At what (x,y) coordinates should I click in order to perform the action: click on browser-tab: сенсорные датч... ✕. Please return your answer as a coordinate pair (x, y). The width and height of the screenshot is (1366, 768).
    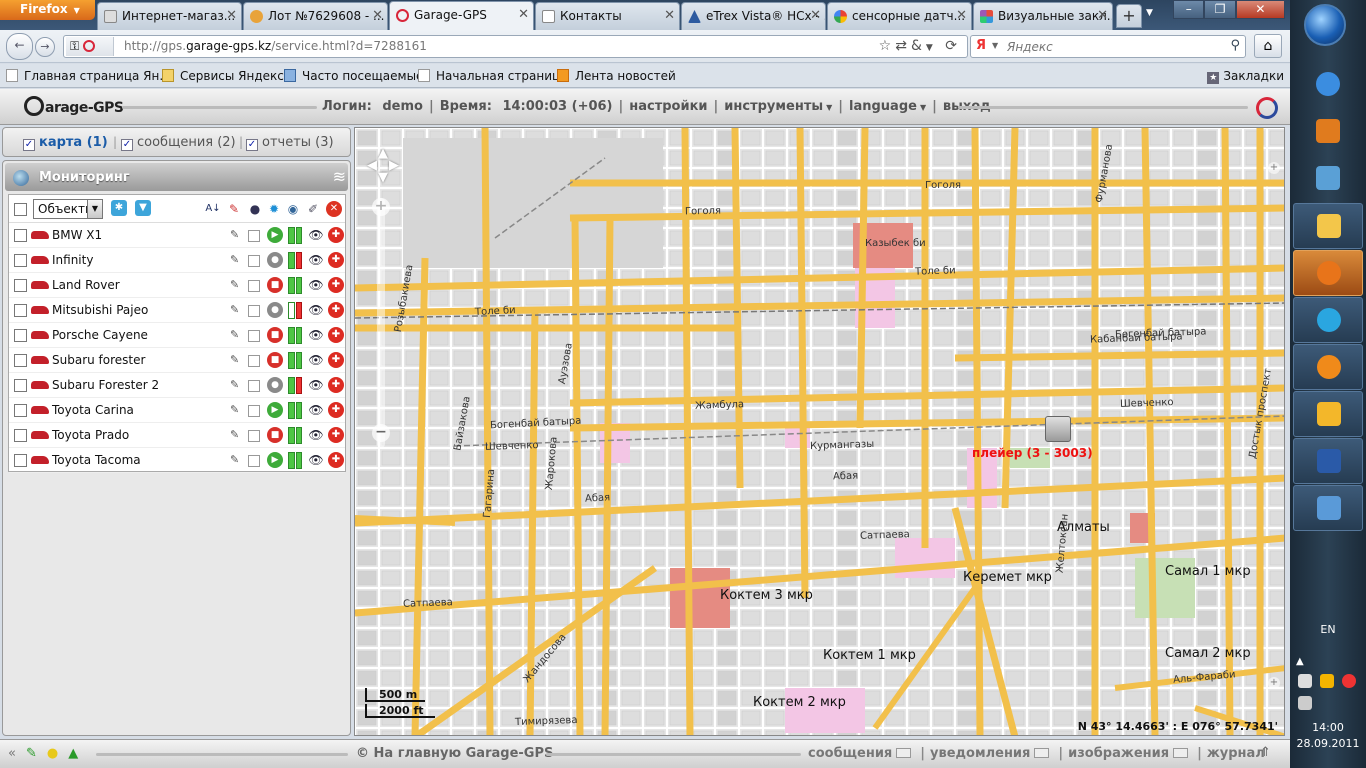
    Looking at the image, I should click on (899, 16).